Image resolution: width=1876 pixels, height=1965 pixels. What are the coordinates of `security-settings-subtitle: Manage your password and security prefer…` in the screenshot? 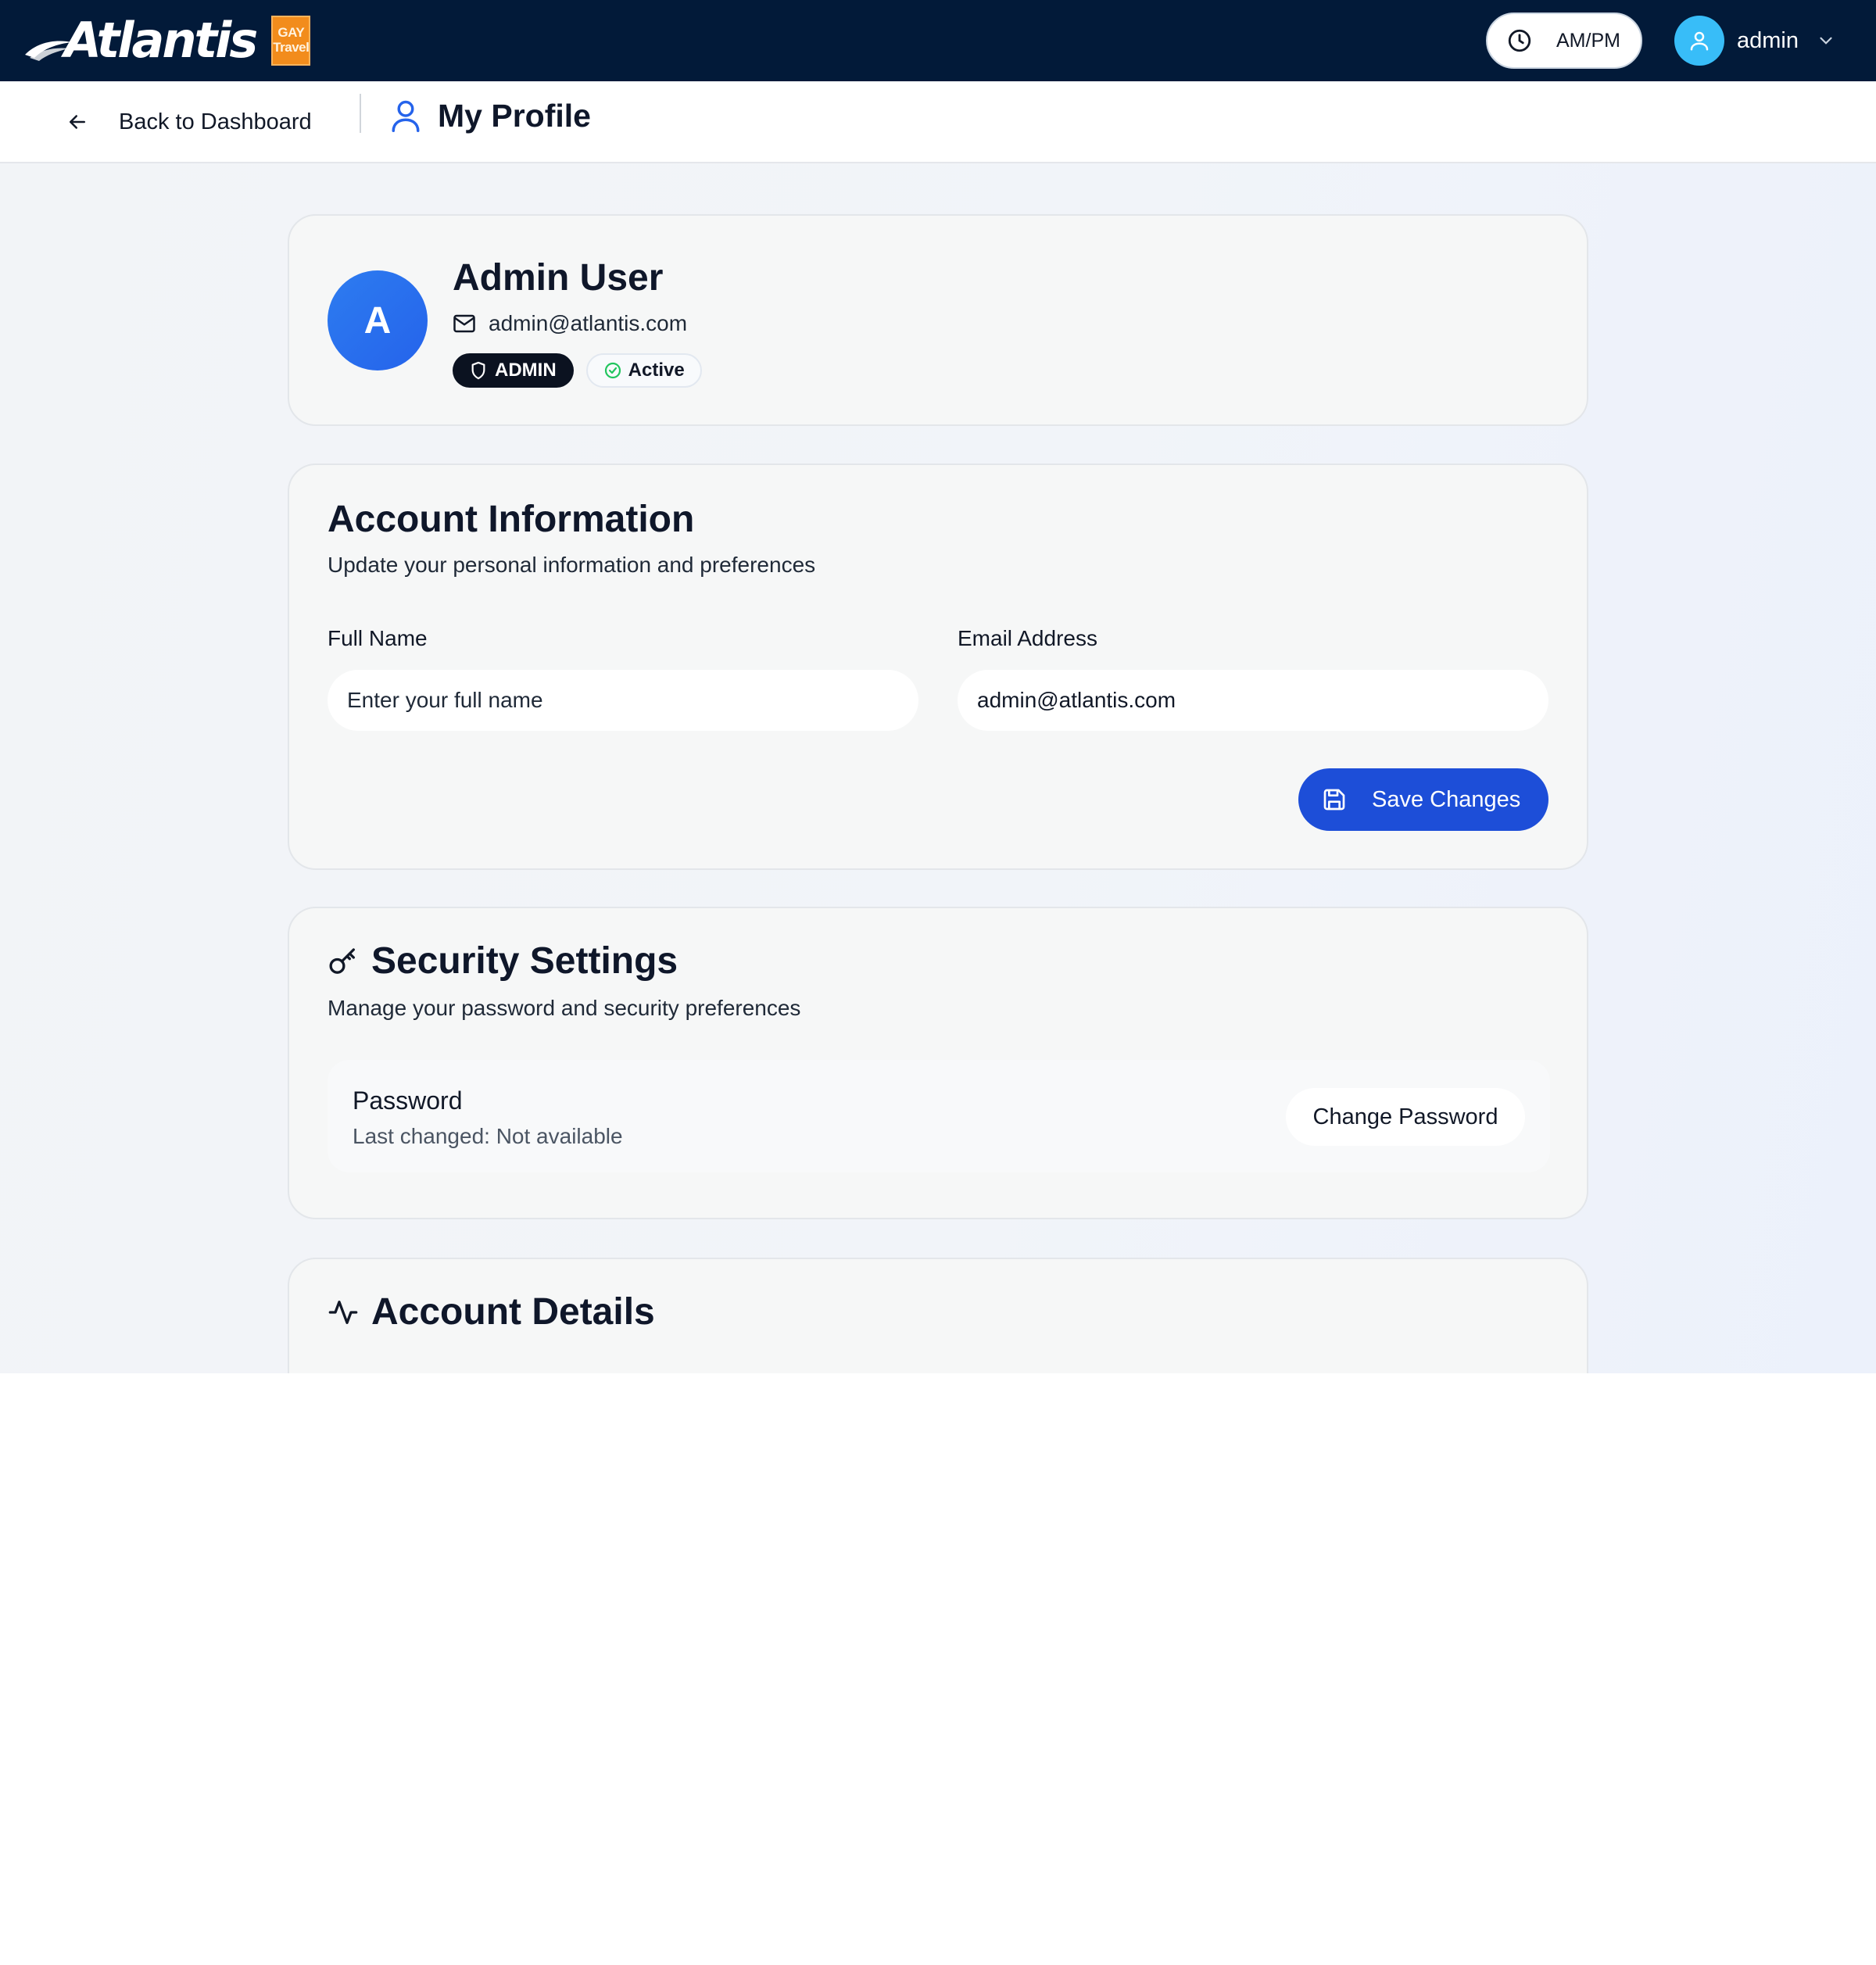 It's located at (564, 1008).